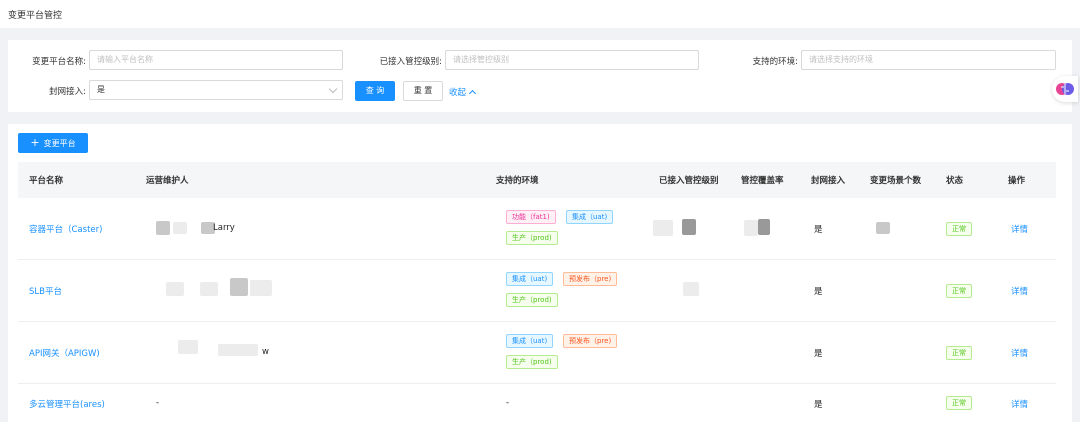 This screenshot has width=1080, height=422. Describe the element at coordinates (928, 60) in the screenshot. I see `environment-select: 请选择支持的环境` at that location.